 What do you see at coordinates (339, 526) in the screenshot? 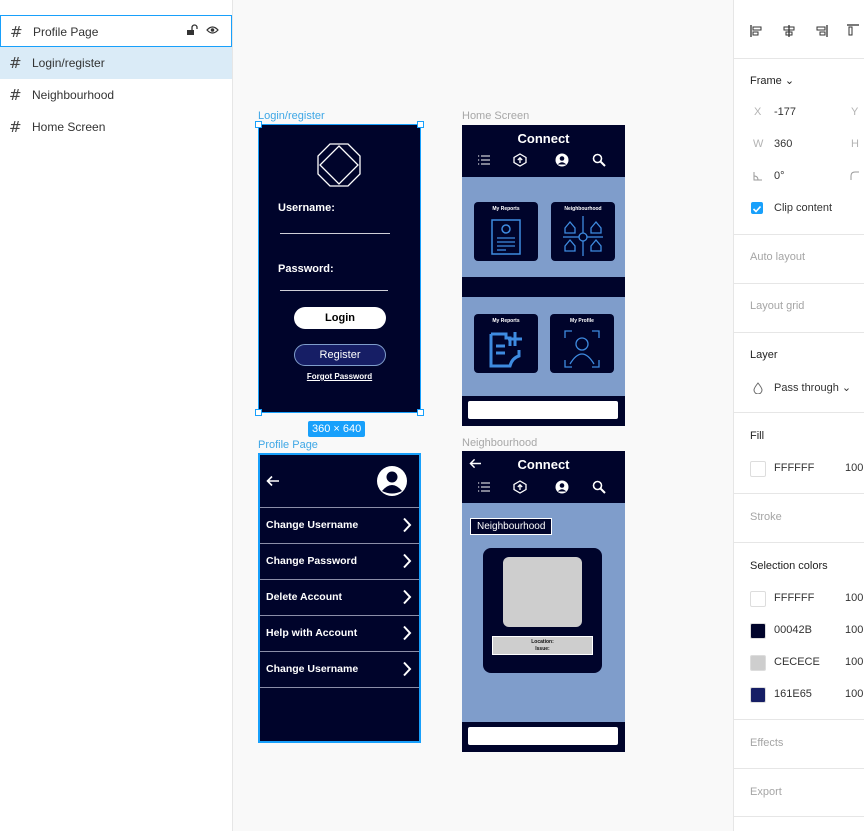
I see `menu-change-username: Change Username` at bounding box center [339, 526].